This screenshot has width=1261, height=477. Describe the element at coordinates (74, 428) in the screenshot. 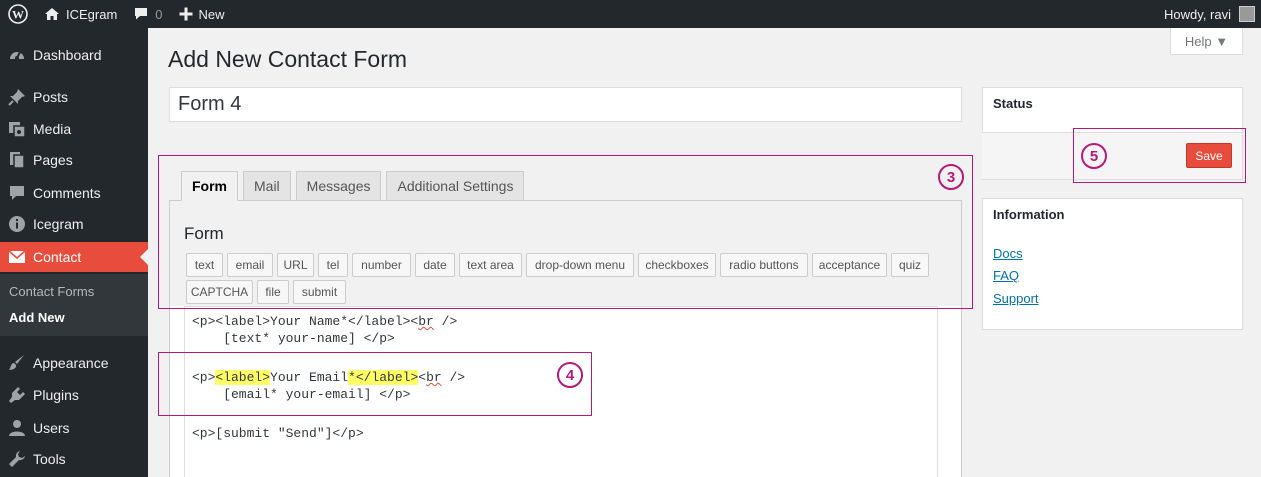

I see `sidebar-item-users: Users` at that location.